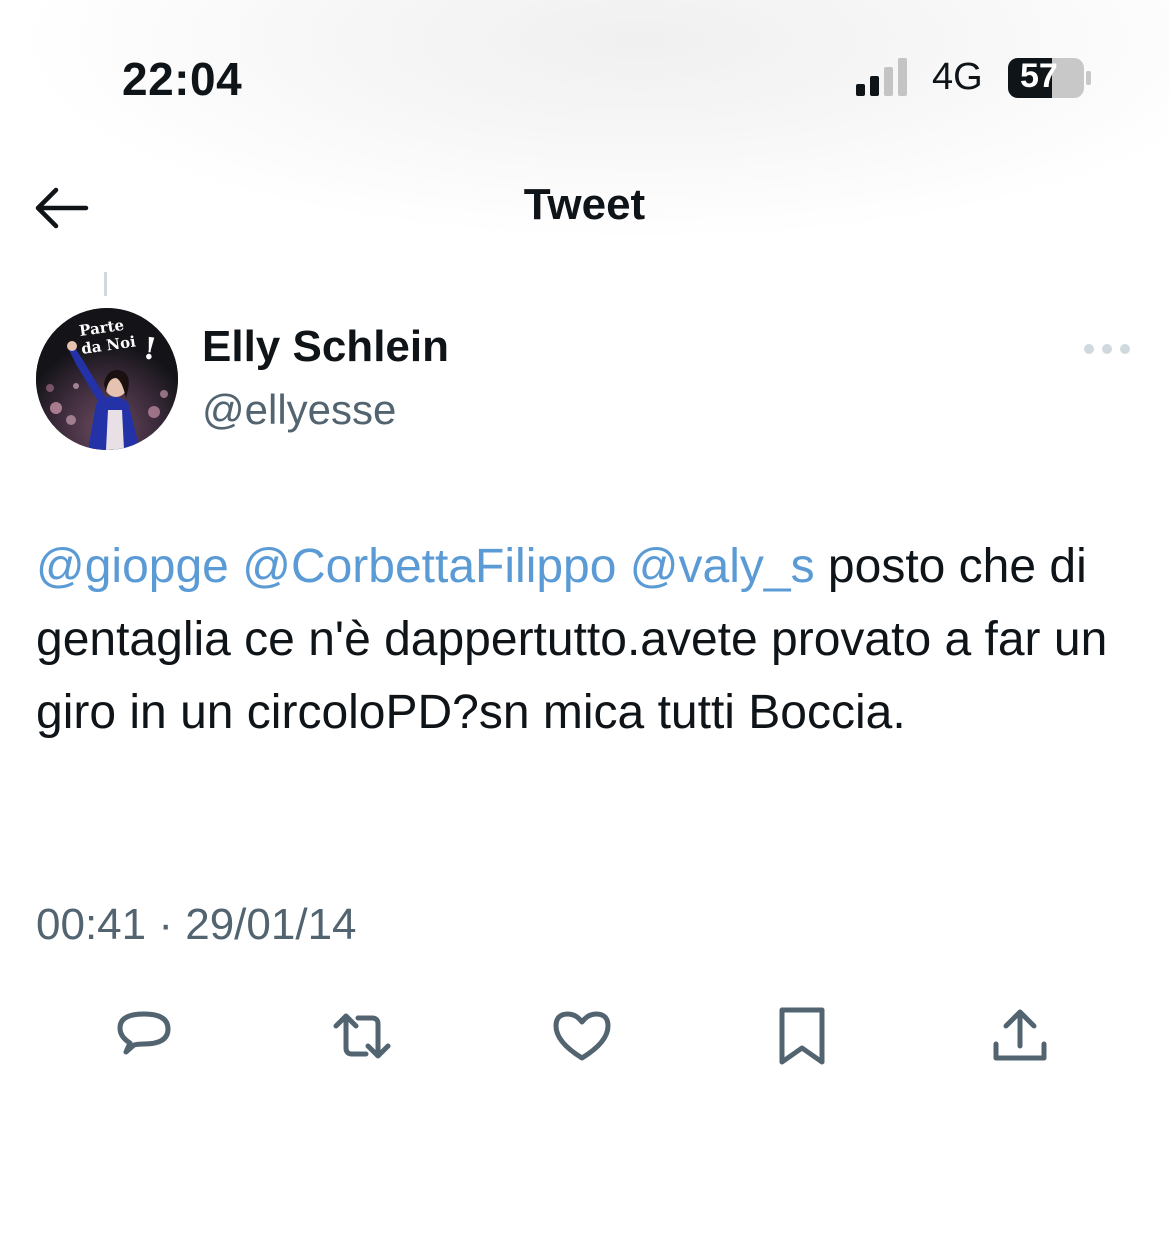 This screenshot has width=1169, height=1239. I want to click on mention-link: @giopge, so click(132, 566).